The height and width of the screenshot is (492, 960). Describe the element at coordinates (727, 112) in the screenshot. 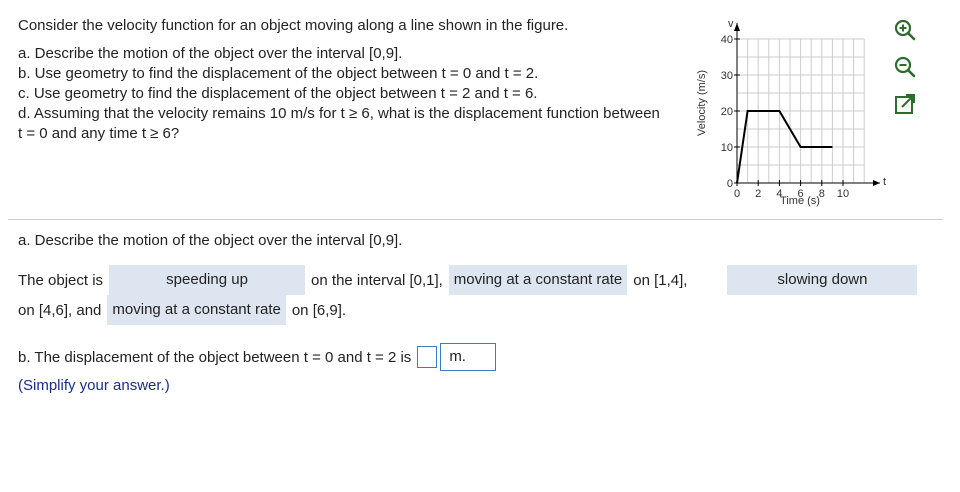

I see `y-tick-label: 20` at that location.